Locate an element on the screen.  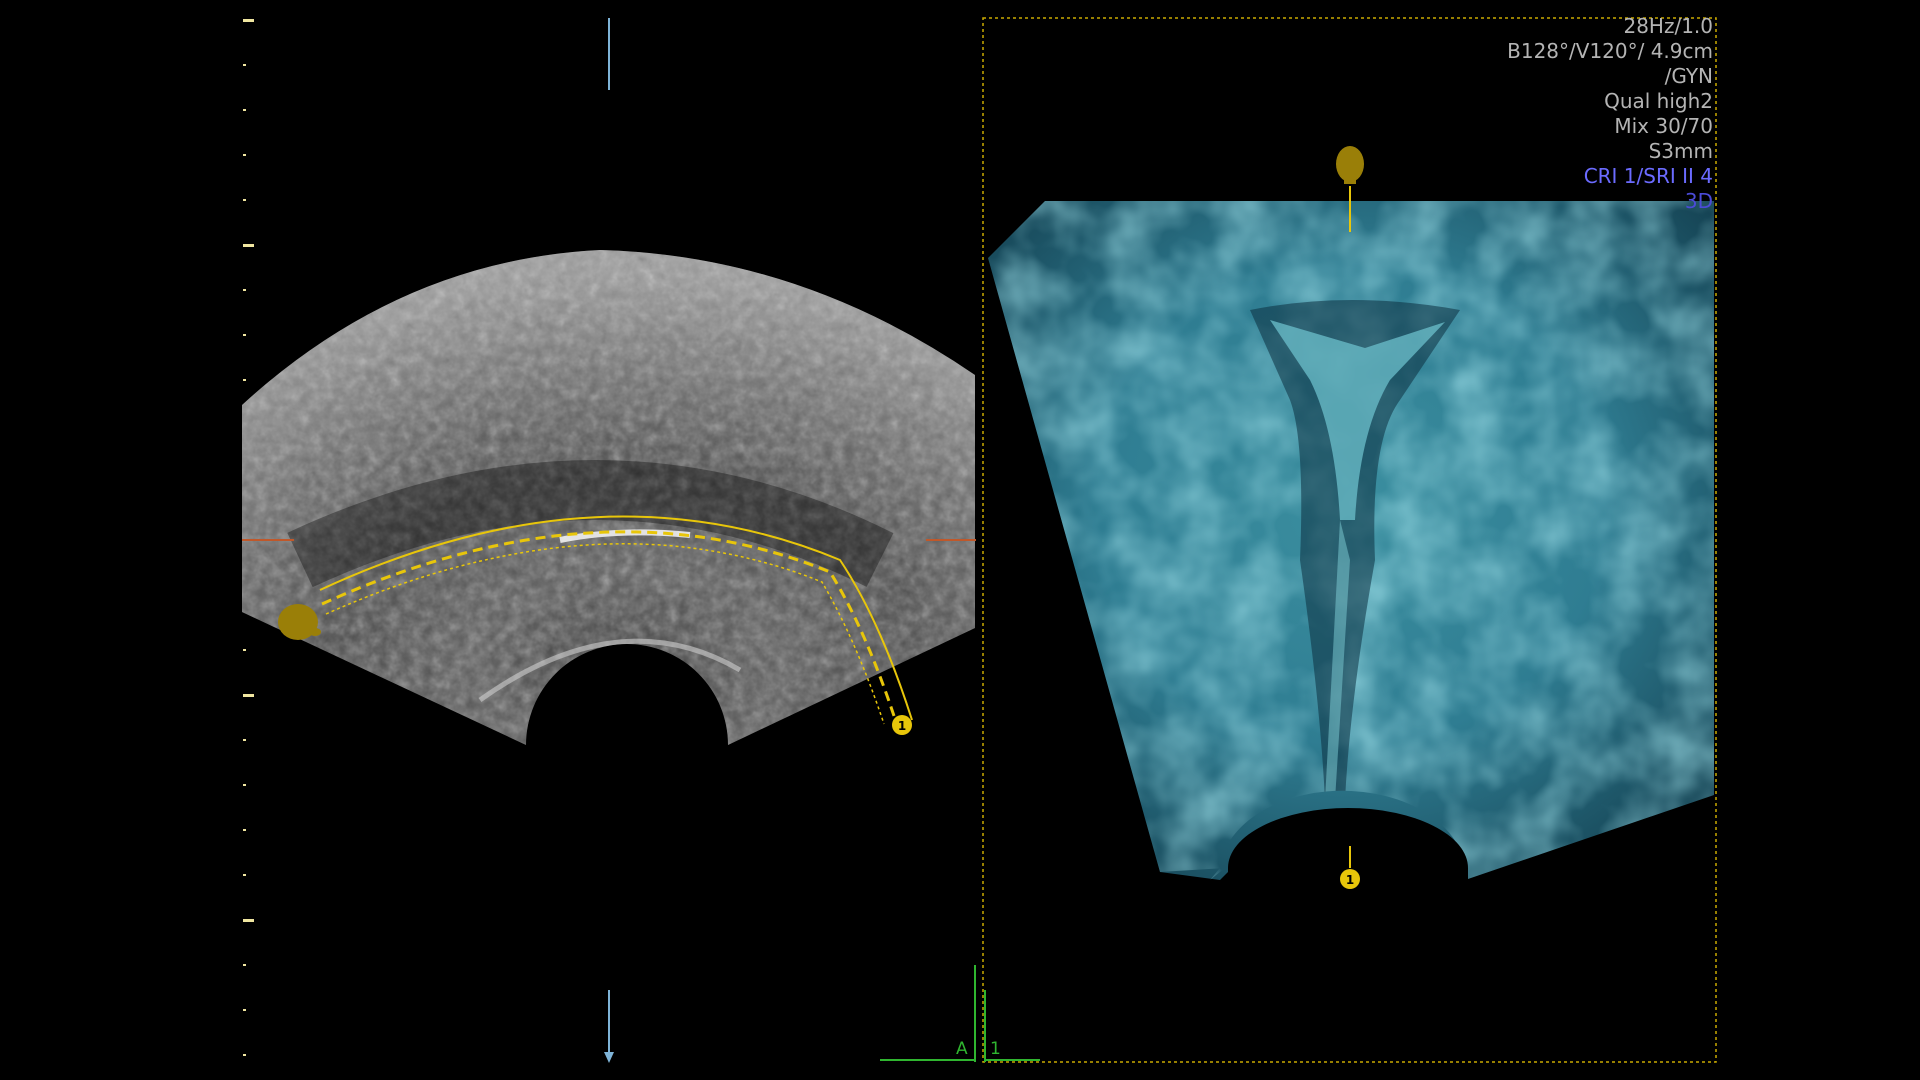
axis-a-label: A is located at coordinates (962, 1049).